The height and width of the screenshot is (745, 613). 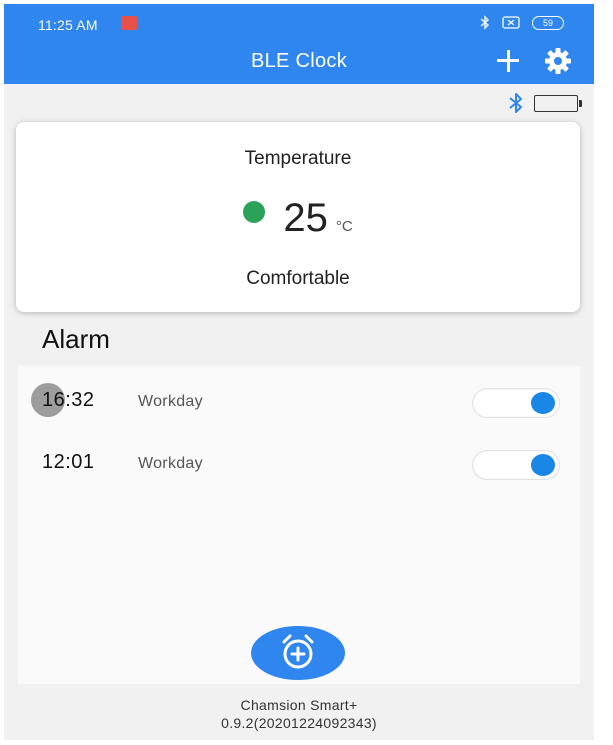 I want to click on add-alarm-button, so click(x=298, y=653).